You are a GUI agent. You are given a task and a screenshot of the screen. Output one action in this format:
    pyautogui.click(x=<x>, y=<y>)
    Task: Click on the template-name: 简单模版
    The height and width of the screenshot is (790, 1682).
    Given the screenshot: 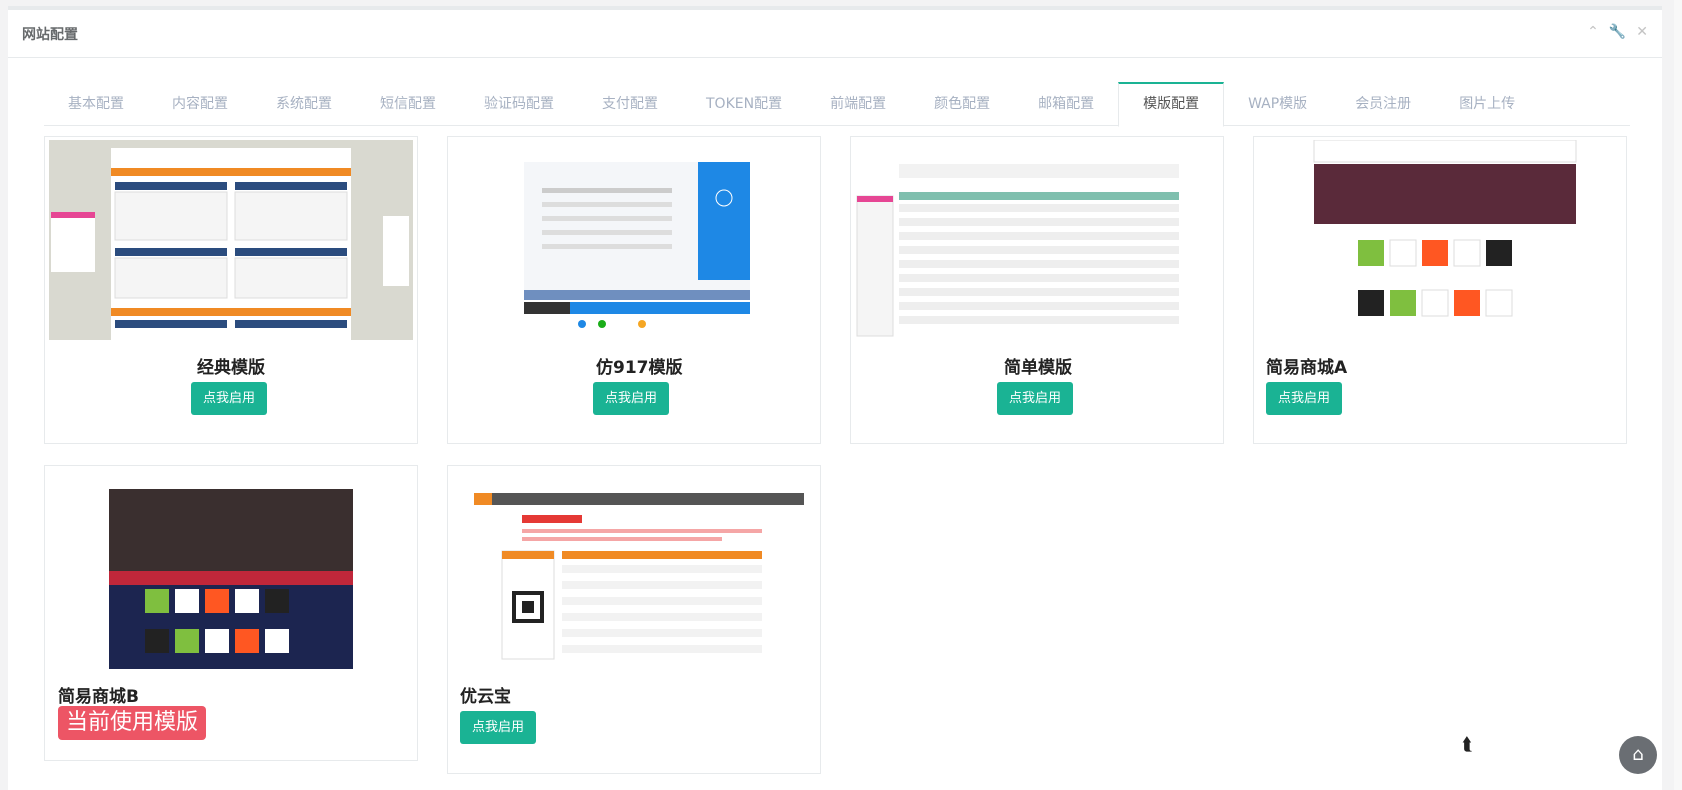 What is the action you would take?
    pyautogui.click(x=1038, y=368)
    